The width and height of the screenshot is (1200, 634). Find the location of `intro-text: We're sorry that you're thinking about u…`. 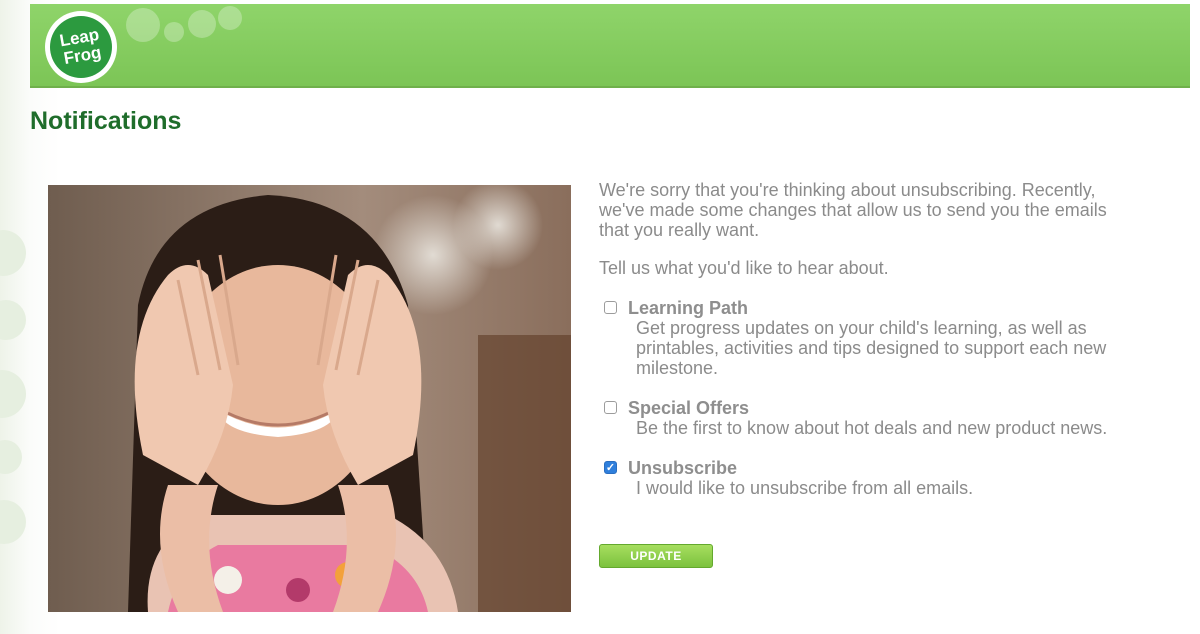

intro-text: We're sorry that you're thinking about u… is located at coordinates (853, 210).